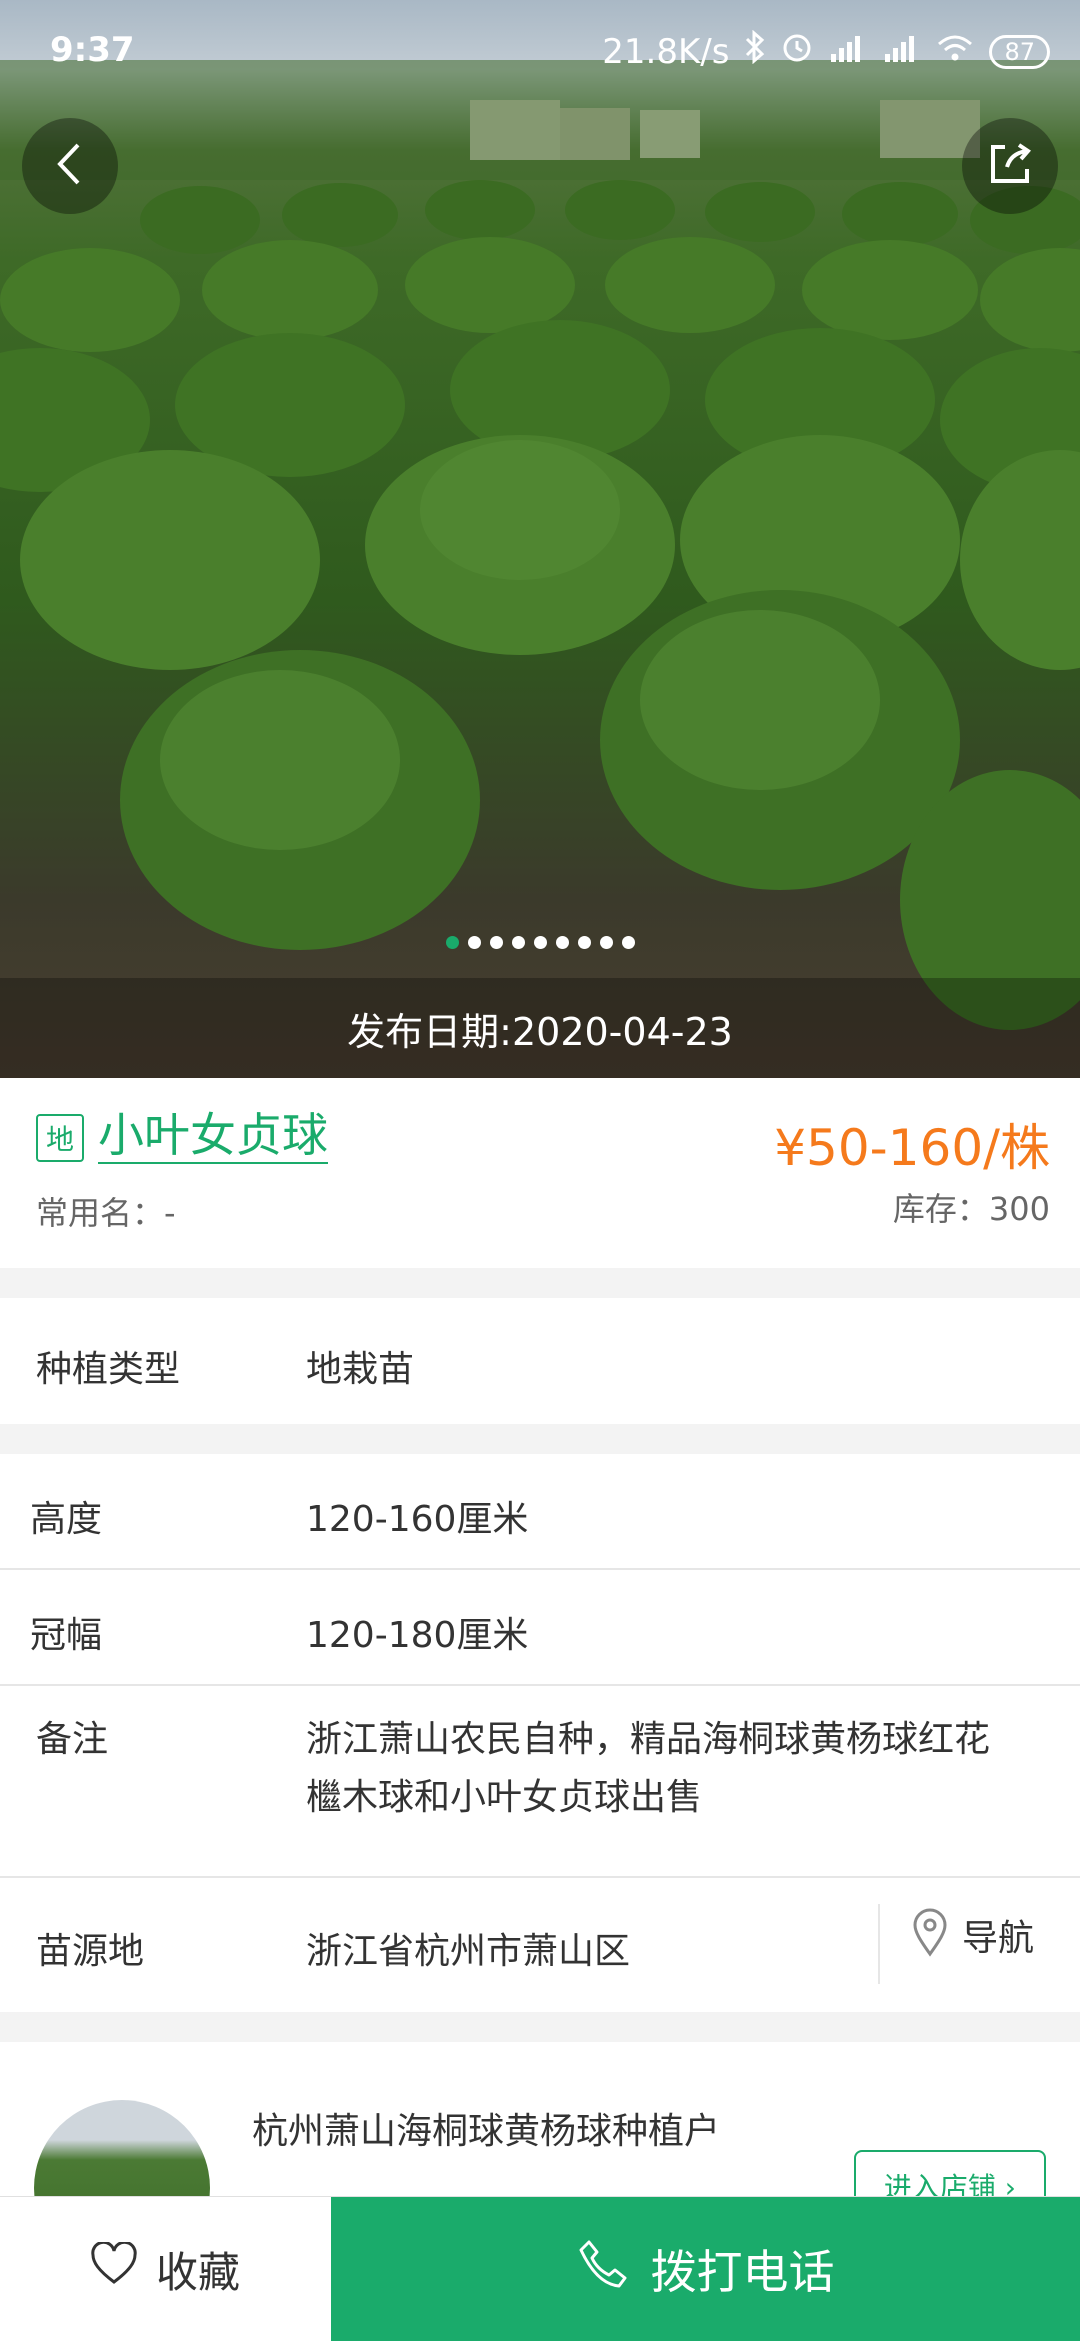 Image resolution: width=1080 pixels, height=2342 pixels. Describe the element at coordinates (955, 51) in the screenshot. I see `wifi-icon` at that location.